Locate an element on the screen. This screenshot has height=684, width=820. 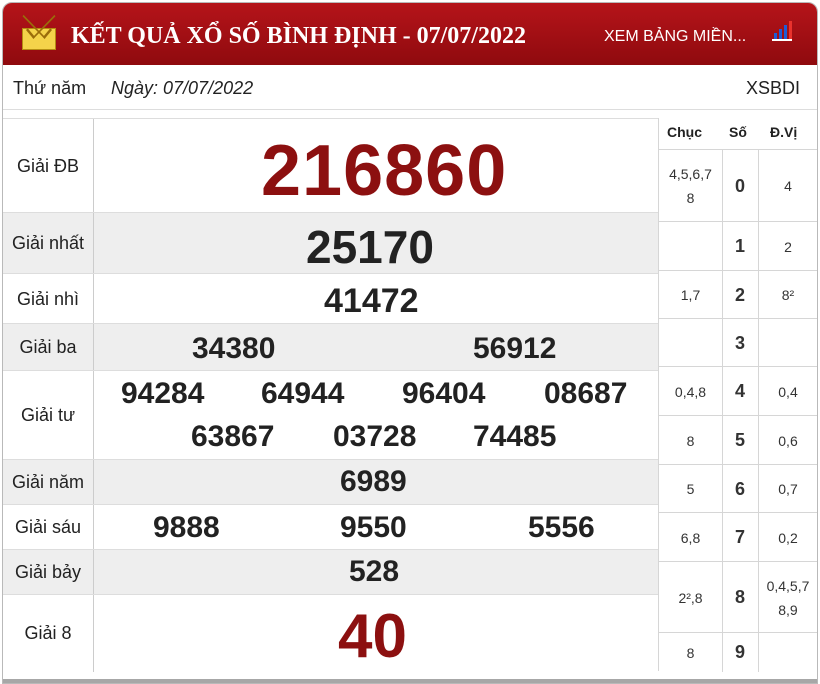
number-cell: 7 is located at coordinates (740, 537).